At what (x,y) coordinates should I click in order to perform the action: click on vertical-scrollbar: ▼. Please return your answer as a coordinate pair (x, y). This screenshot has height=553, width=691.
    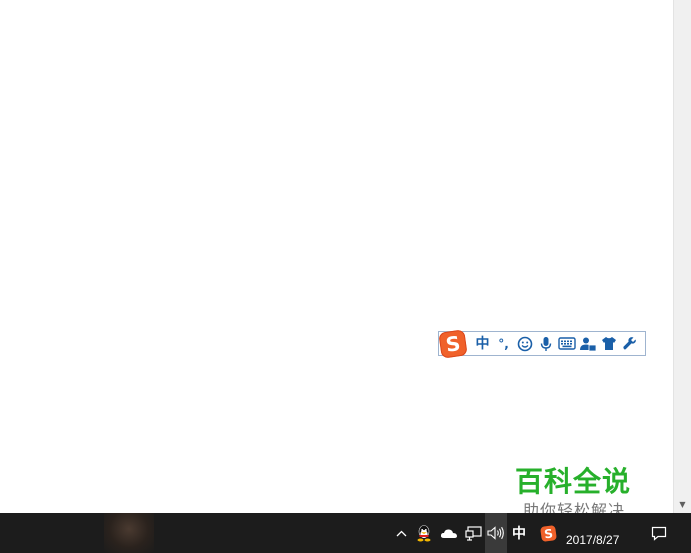
    Looking at the image, I should click on (682, 256).